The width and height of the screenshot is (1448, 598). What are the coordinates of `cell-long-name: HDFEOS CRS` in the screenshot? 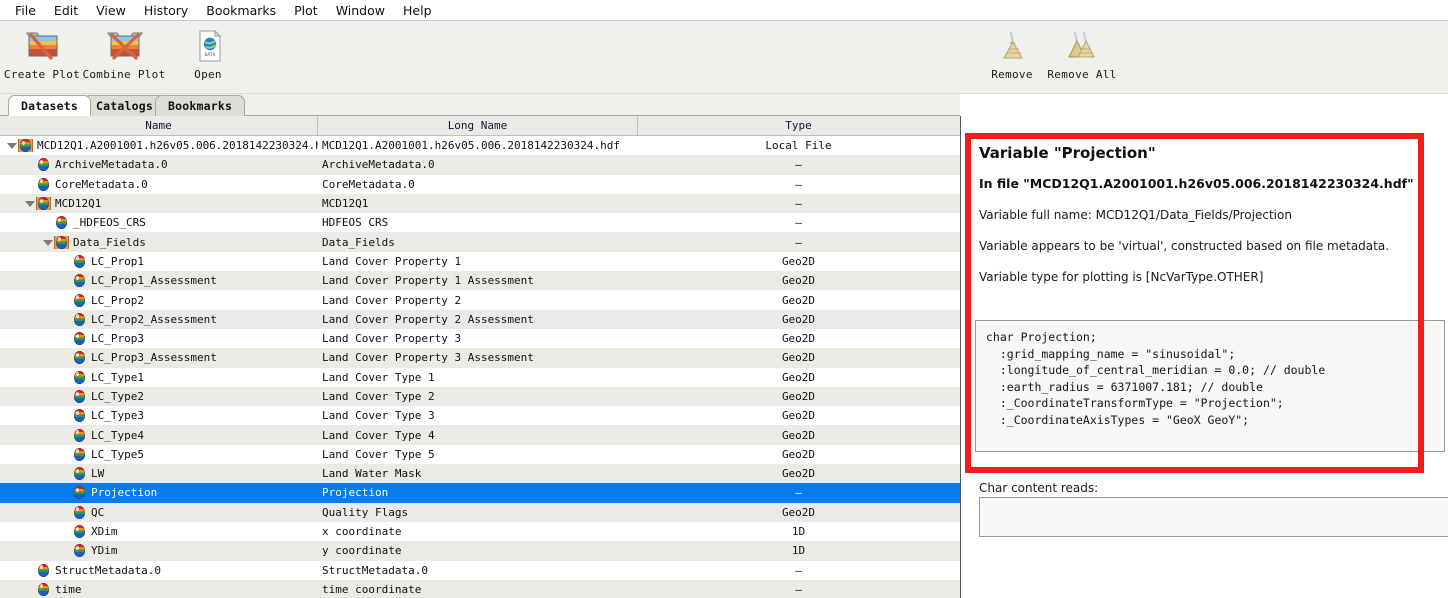 It's located at (355, 223).